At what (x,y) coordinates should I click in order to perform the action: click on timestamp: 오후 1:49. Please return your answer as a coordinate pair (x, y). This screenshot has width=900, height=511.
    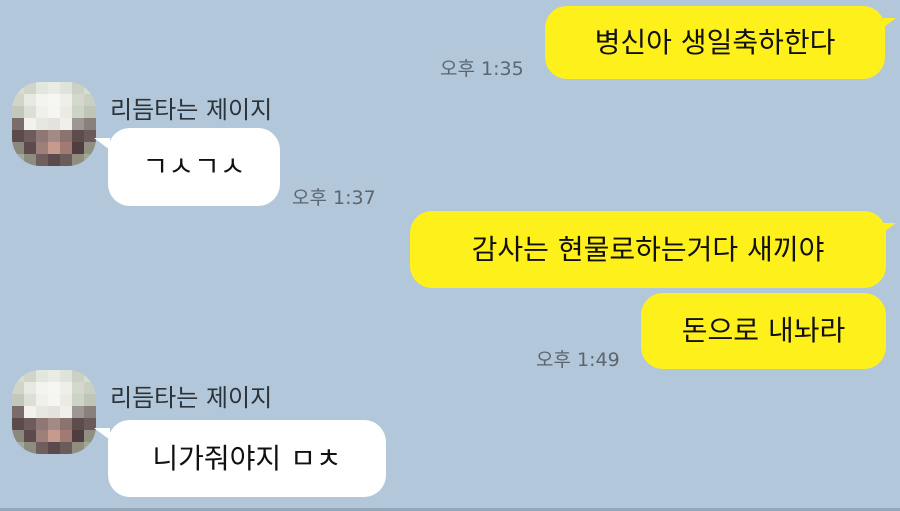
    Looking at the image, I should click on (578, 360).